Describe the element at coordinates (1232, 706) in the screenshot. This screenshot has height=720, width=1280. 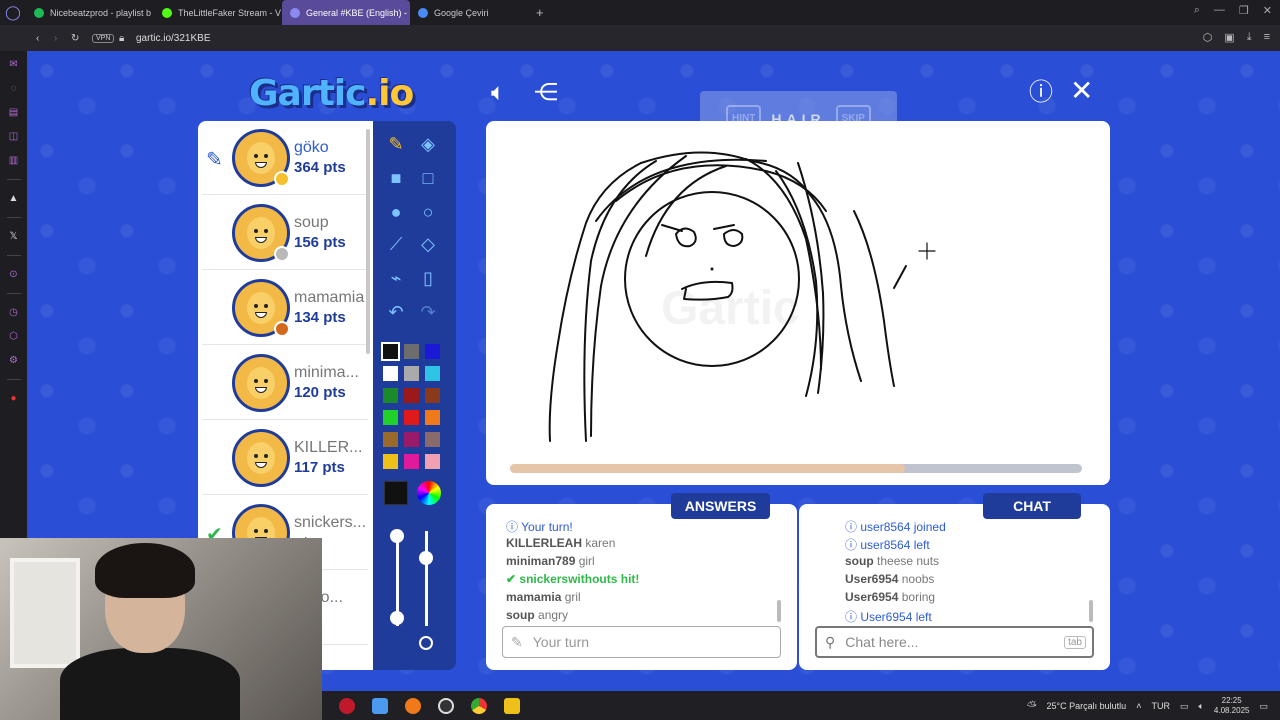
I see `clock: 22:25 4.08.2025` at that location.